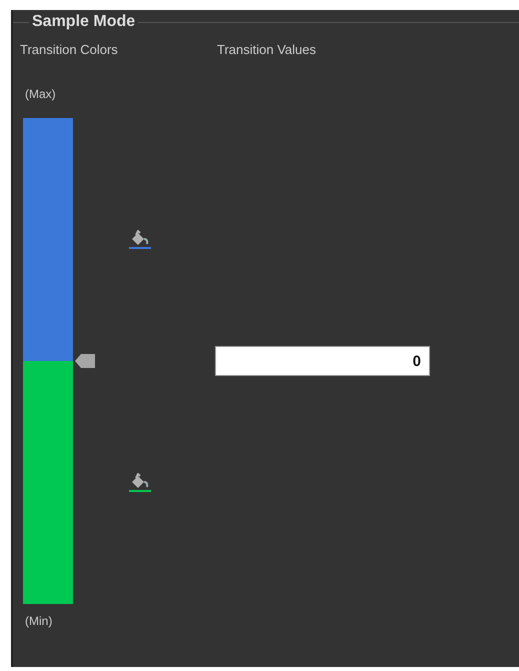  What do you see at coordinates (266, 49) in the screenshot?
I see `column-header: Transition Values` at bounding box center [266, 49].